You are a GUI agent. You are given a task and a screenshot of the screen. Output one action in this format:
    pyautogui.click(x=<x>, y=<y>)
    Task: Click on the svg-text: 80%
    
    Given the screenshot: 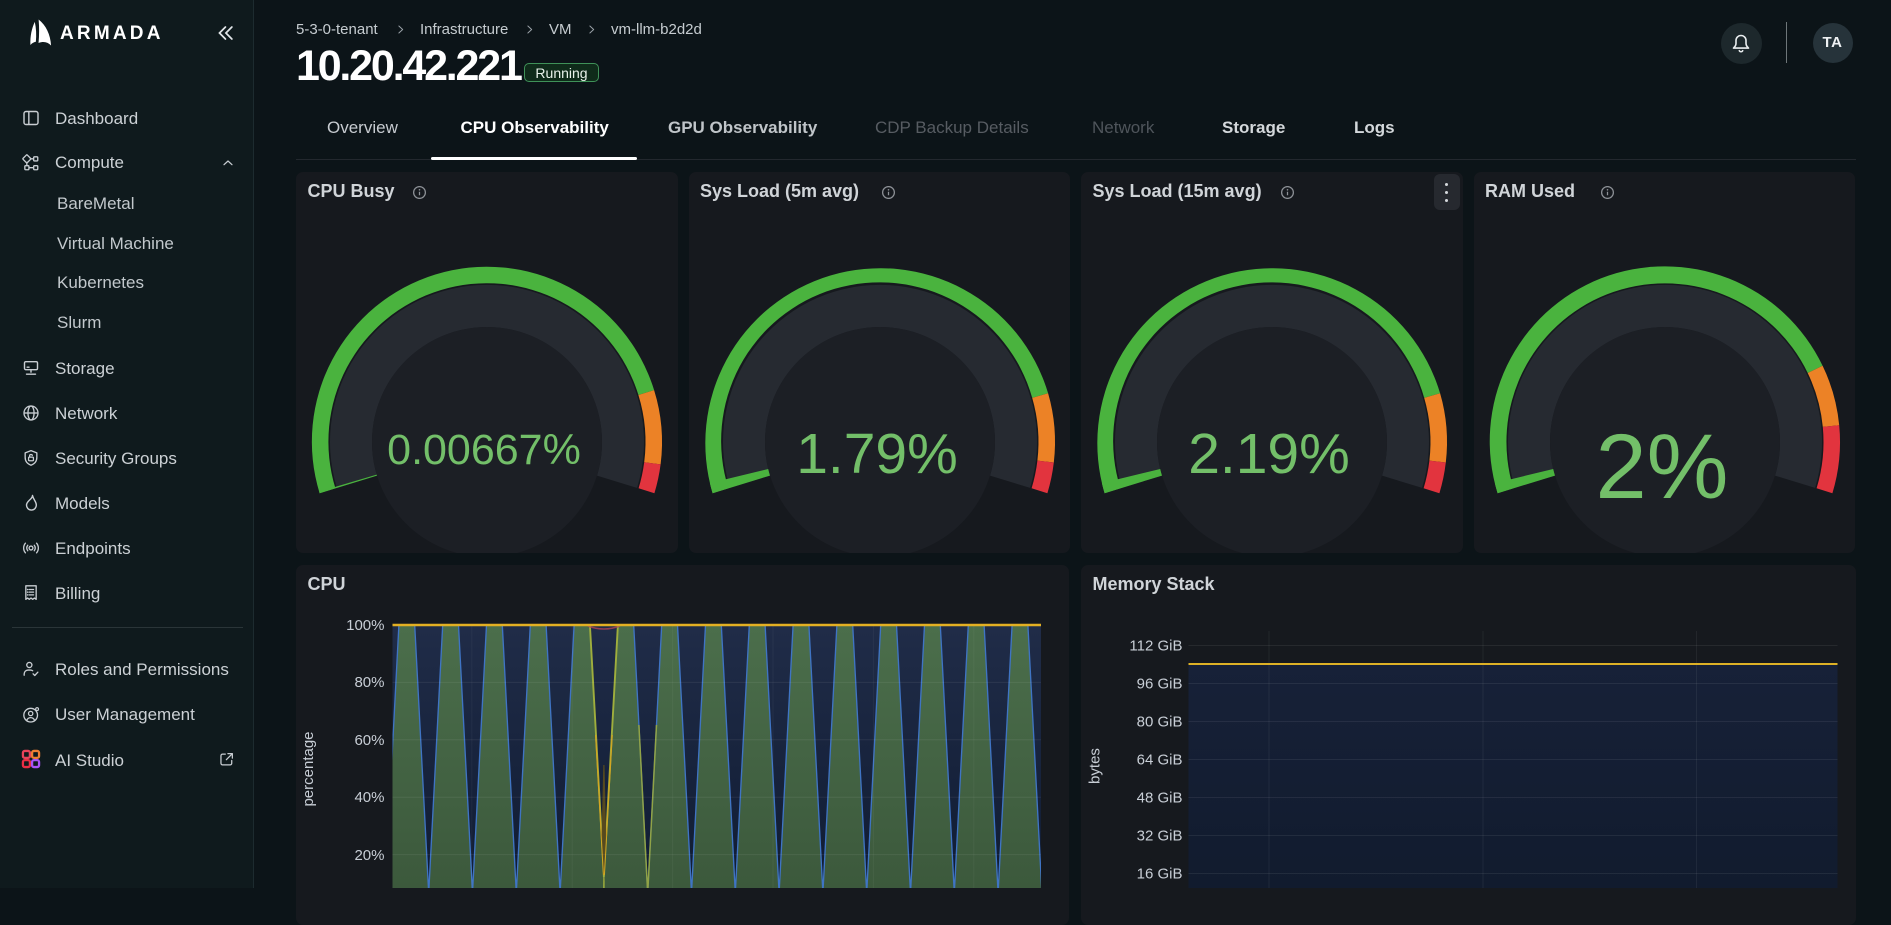 What is the action you would take?
    pyautogui.click(x=369, y=682)
    